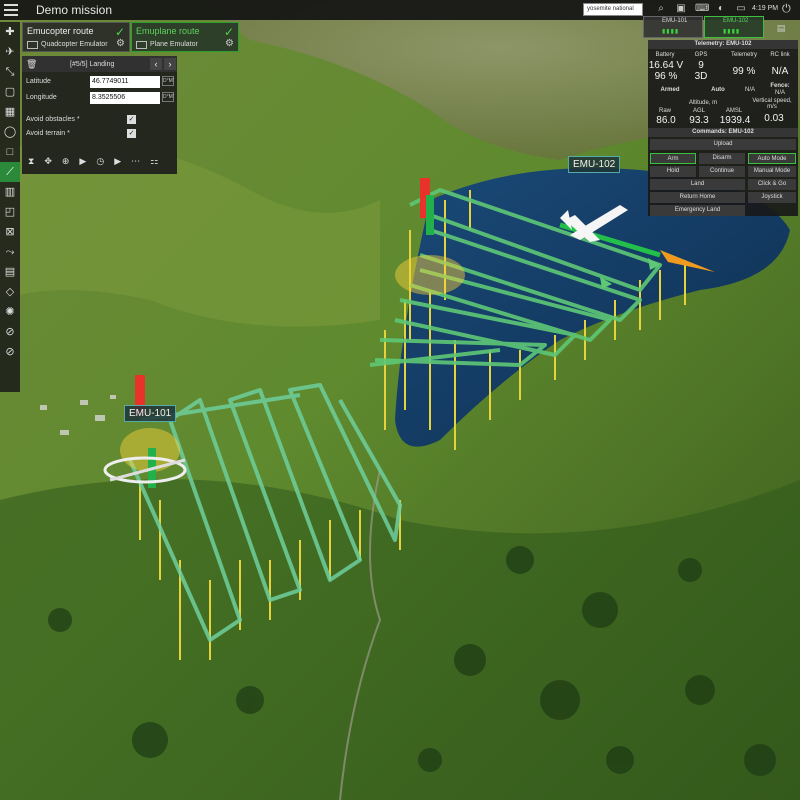 The image size is (800, 800). I want to click on continue-button: Continue, so click(722, 171).